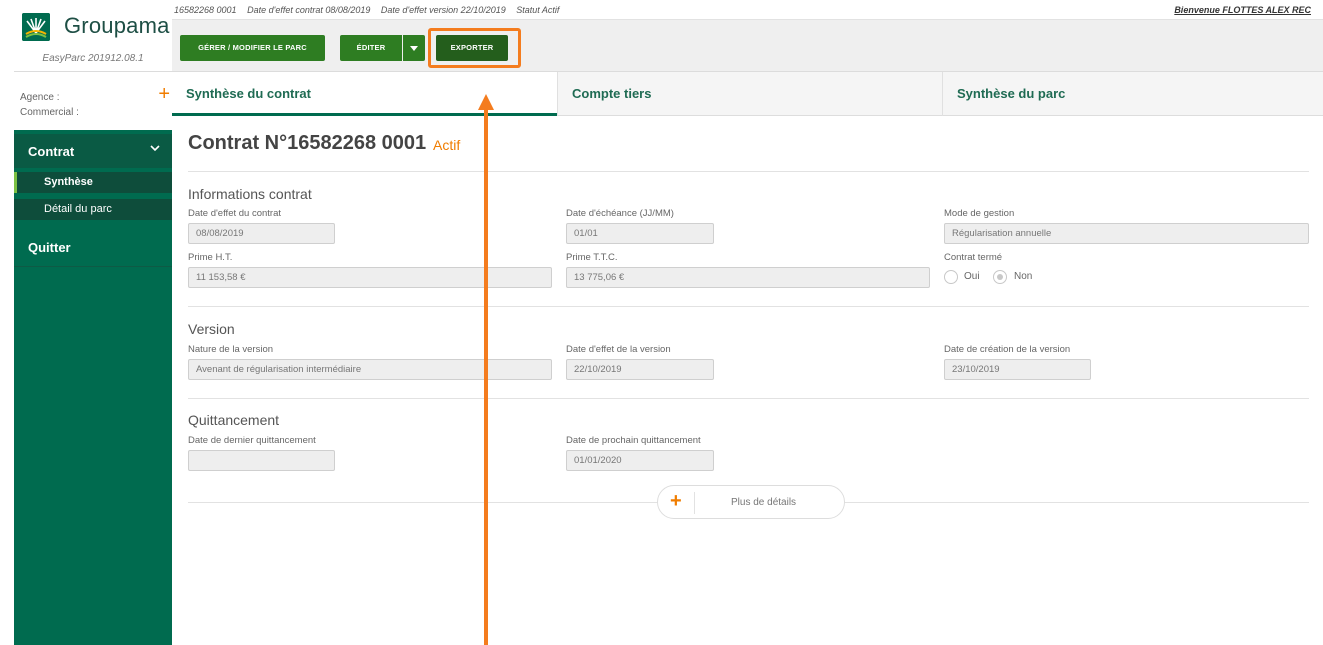 This screenshot has height=645, width=1323. What do you see at coordinates (951, 277) in the screenshot?
I see `radio-oui` at bounding box center [951, 277].